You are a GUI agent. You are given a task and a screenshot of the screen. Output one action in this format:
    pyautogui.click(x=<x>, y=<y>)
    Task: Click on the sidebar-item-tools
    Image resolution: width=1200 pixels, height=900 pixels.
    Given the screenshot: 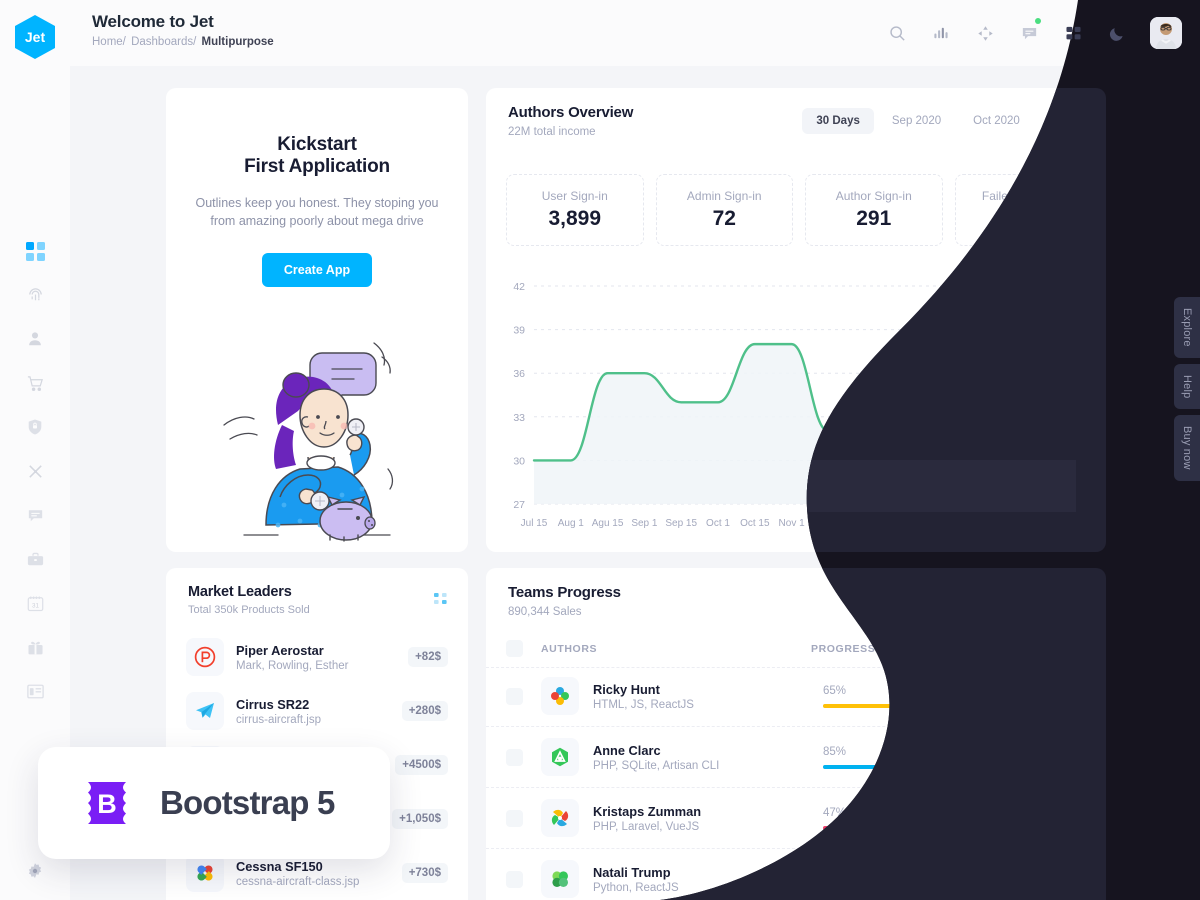 What is the action you would take?
    pyautogui.click(x=35, y=471)
    